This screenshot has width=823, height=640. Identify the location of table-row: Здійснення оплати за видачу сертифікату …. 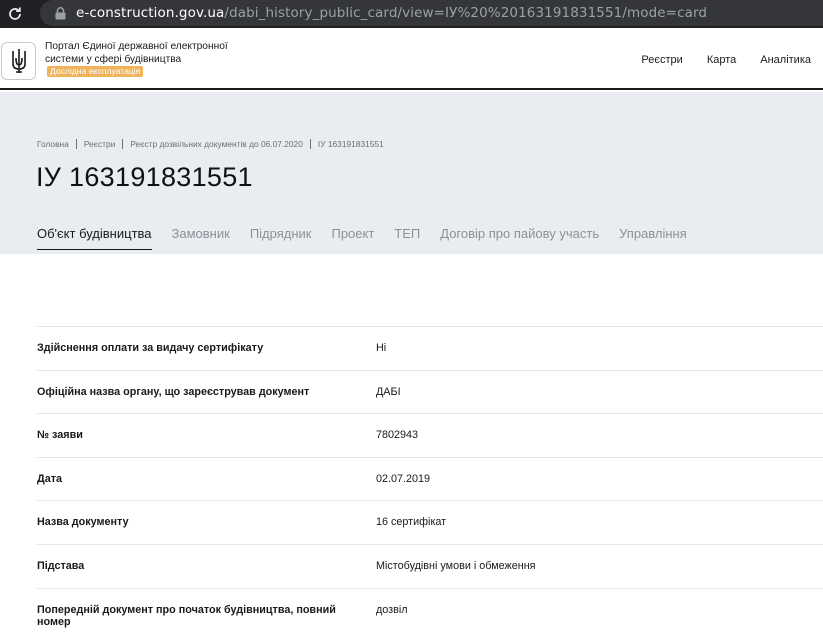
(430, 348).